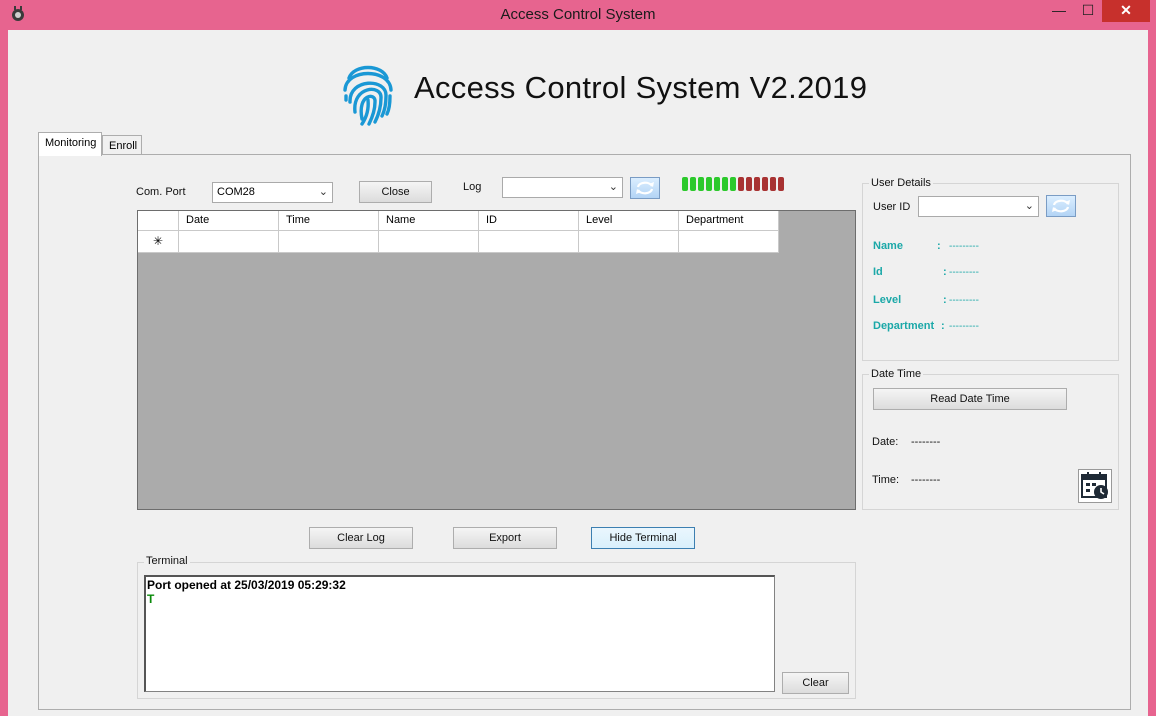 This screenshot has width=1156, height=716. I want to click on new-row-marker: ✳, so click(158, 242).